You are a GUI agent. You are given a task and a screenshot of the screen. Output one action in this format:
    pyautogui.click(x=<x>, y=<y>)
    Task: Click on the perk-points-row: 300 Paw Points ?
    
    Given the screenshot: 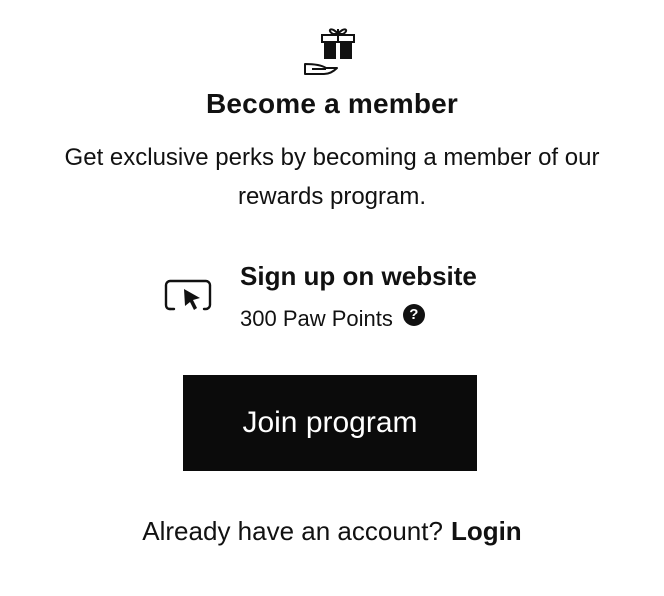 What is the action you would take?
    pyautogui.click(x=332, y=319)
    